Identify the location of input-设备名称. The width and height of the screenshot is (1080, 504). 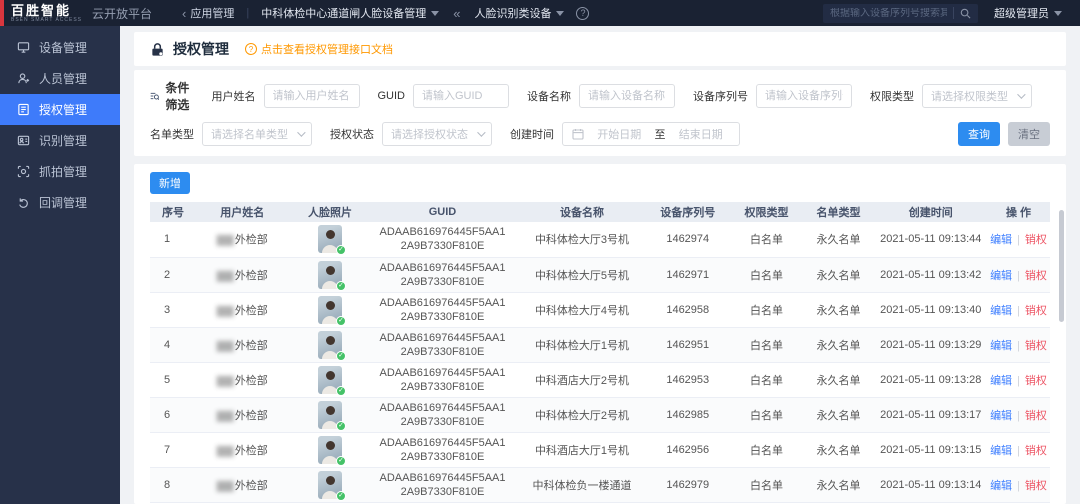
(627, 96).